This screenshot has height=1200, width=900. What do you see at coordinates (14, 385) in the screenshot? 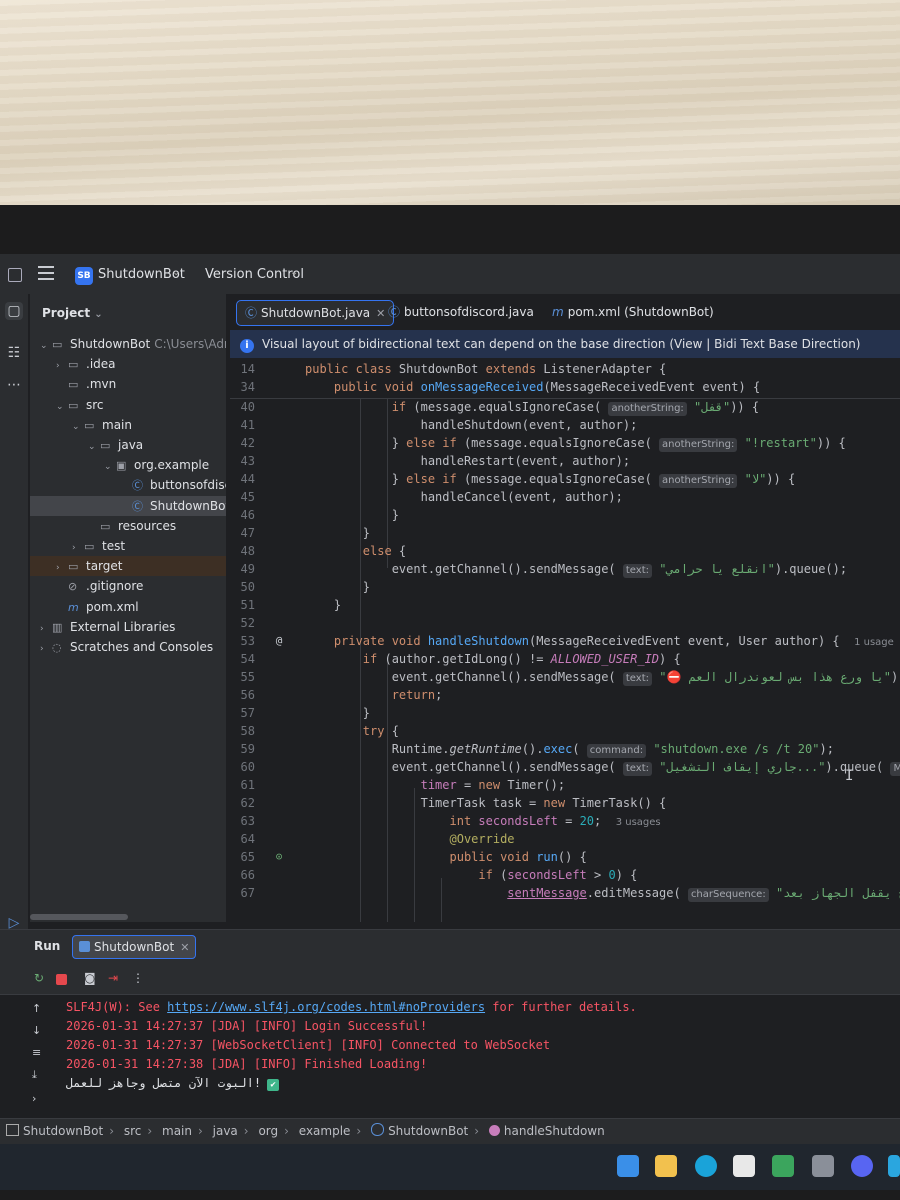
I see `more-tools-icon: ⋯` at bounding box center [14, 385].